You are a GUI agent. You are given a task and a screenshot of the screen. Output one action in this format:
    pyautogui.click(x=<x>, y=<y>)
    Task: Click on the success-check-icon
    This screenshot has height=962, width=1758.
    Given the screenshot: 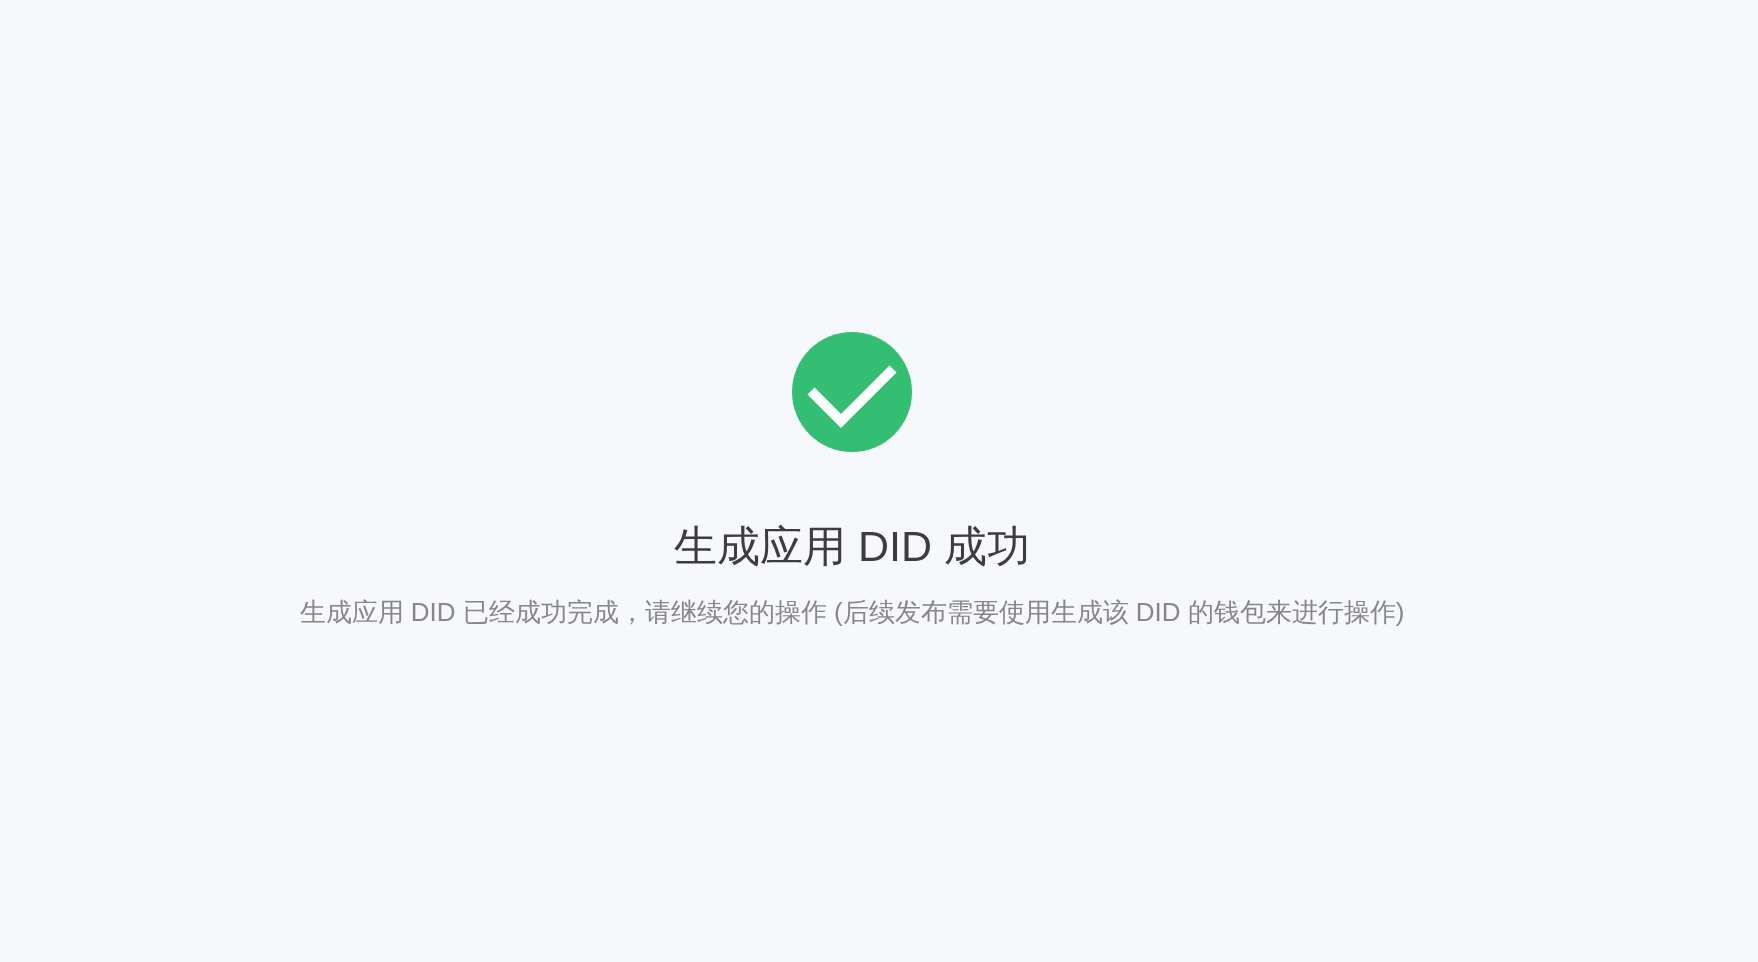 What is the action you would take?
    pyautogui.click(x=852, y=392)
    